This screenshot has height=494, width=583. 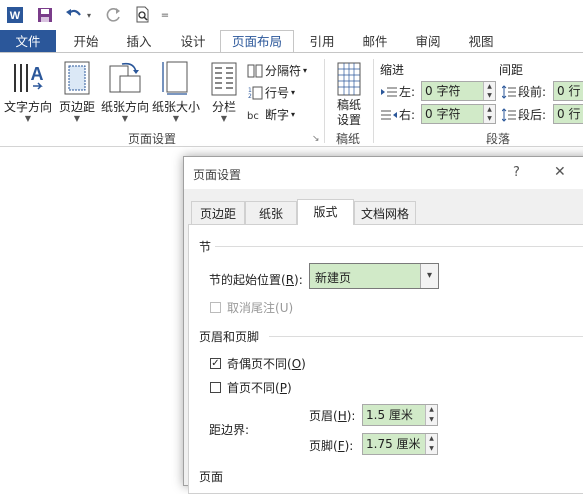 I want to click on paper-group-label: 稿纸, so click(x=348, y=139).